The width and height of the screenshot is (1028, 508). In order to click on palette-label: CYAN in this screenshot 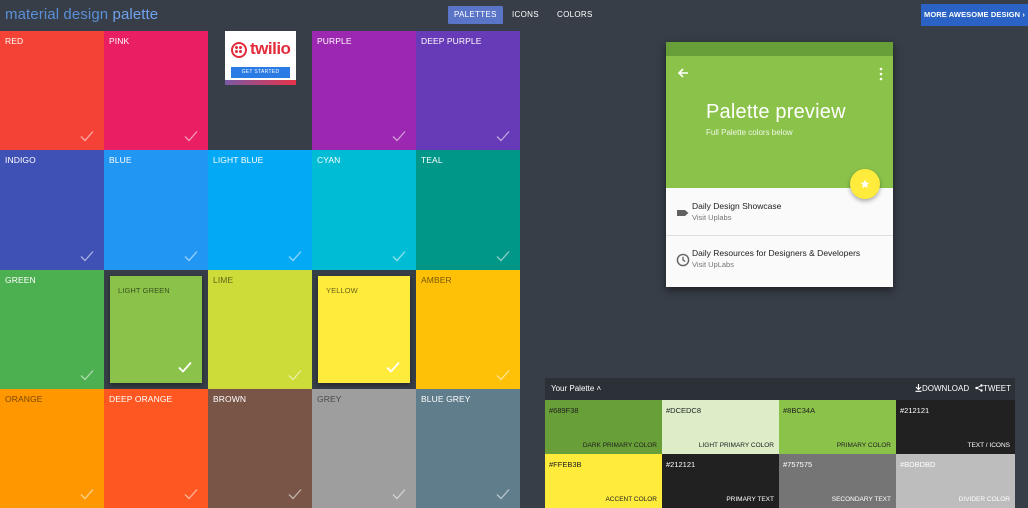, I will do `click(329, 160)`.